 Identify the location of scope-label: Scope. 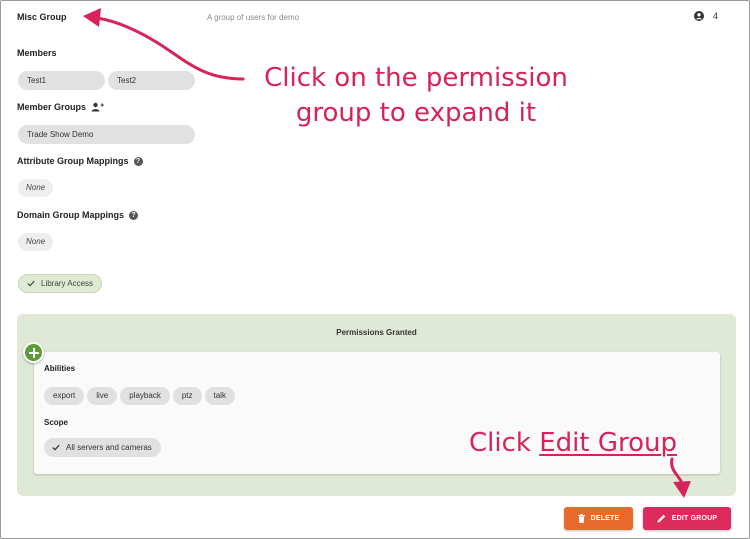
(56, 422).